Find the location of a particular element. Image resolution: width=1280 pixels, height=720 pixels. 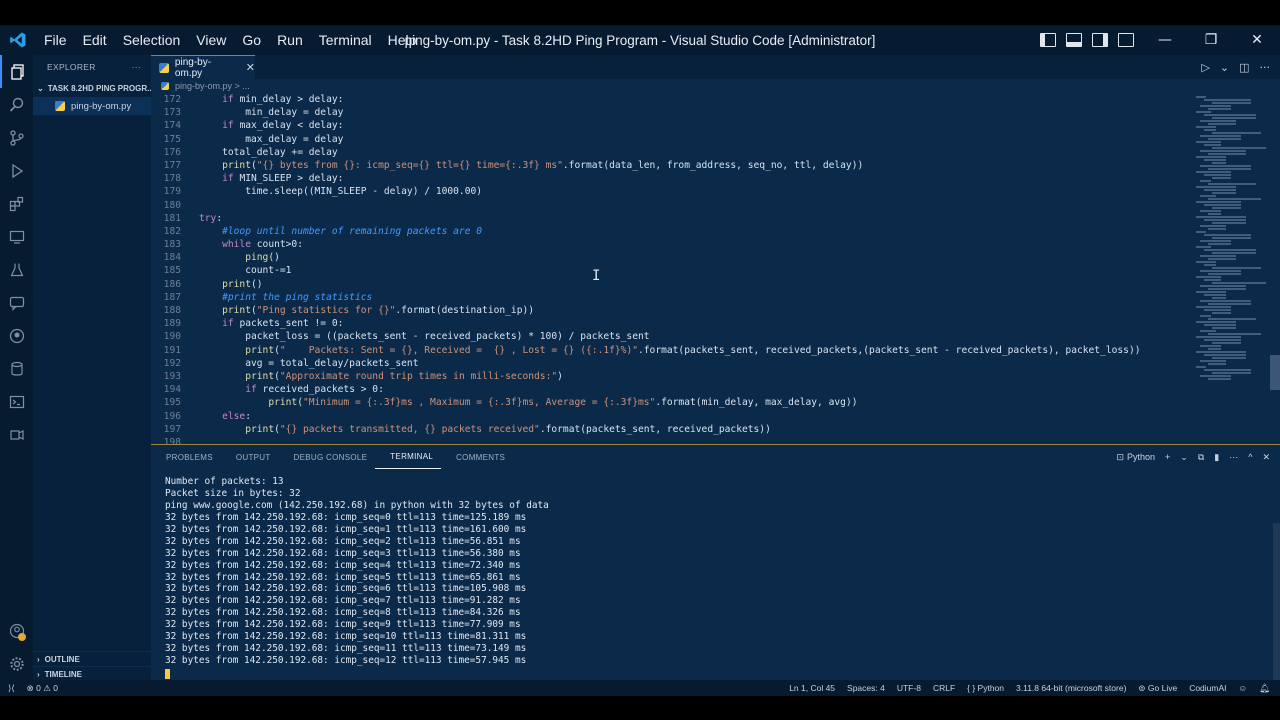

timeline-section: › TIMELINE is located at coordinates (92, 673).